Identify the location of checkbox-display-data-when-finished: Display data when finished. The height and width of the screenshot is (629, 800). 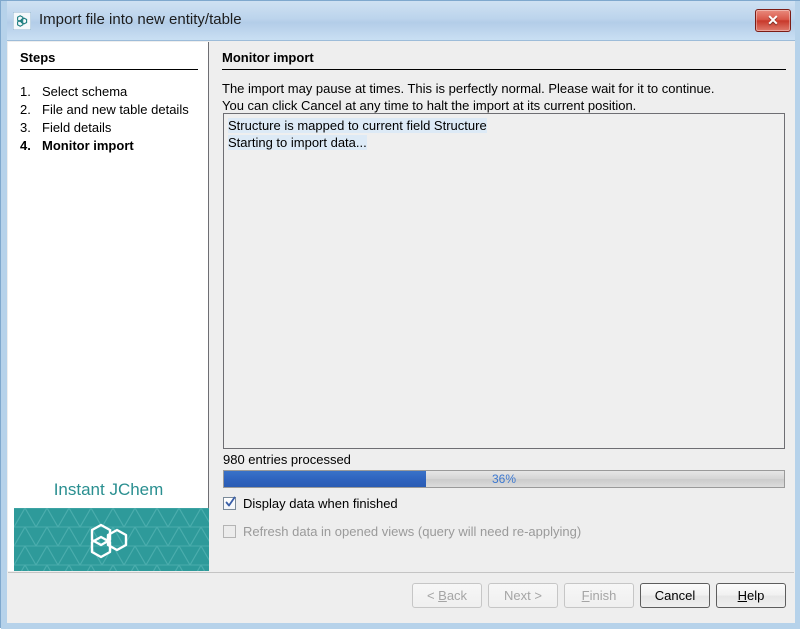
(310, 503).